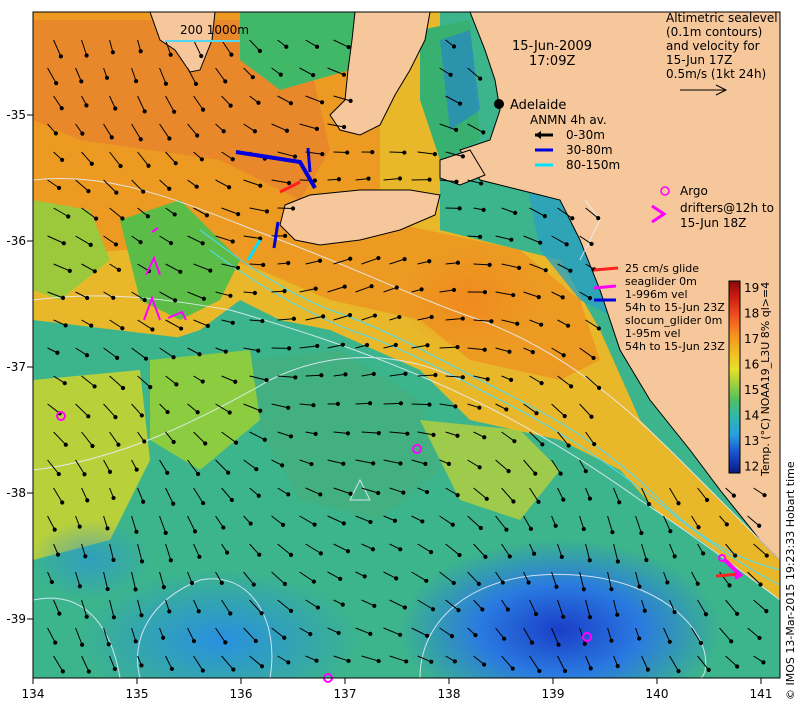  Describe the element at coordinates (656, 294) in the screenshot. I see `glider-line-2: 1-996m vel` at that location.